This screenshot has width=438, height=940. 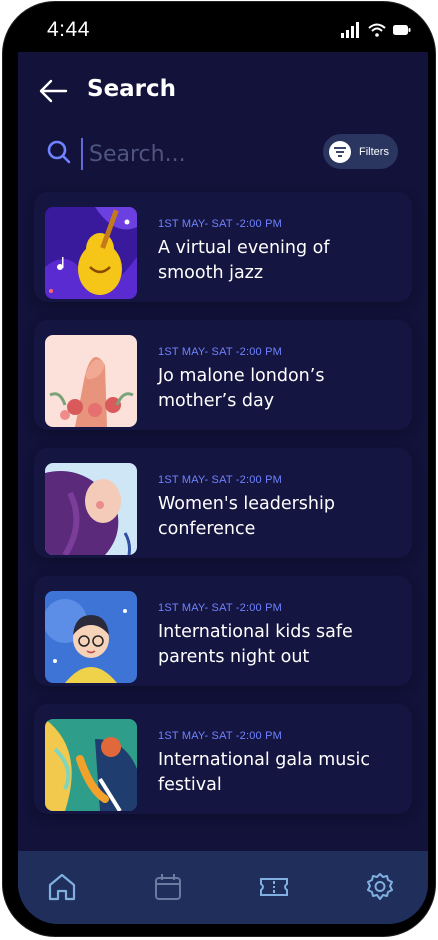 I want to click on status-icons, so click(x=376, y=30).